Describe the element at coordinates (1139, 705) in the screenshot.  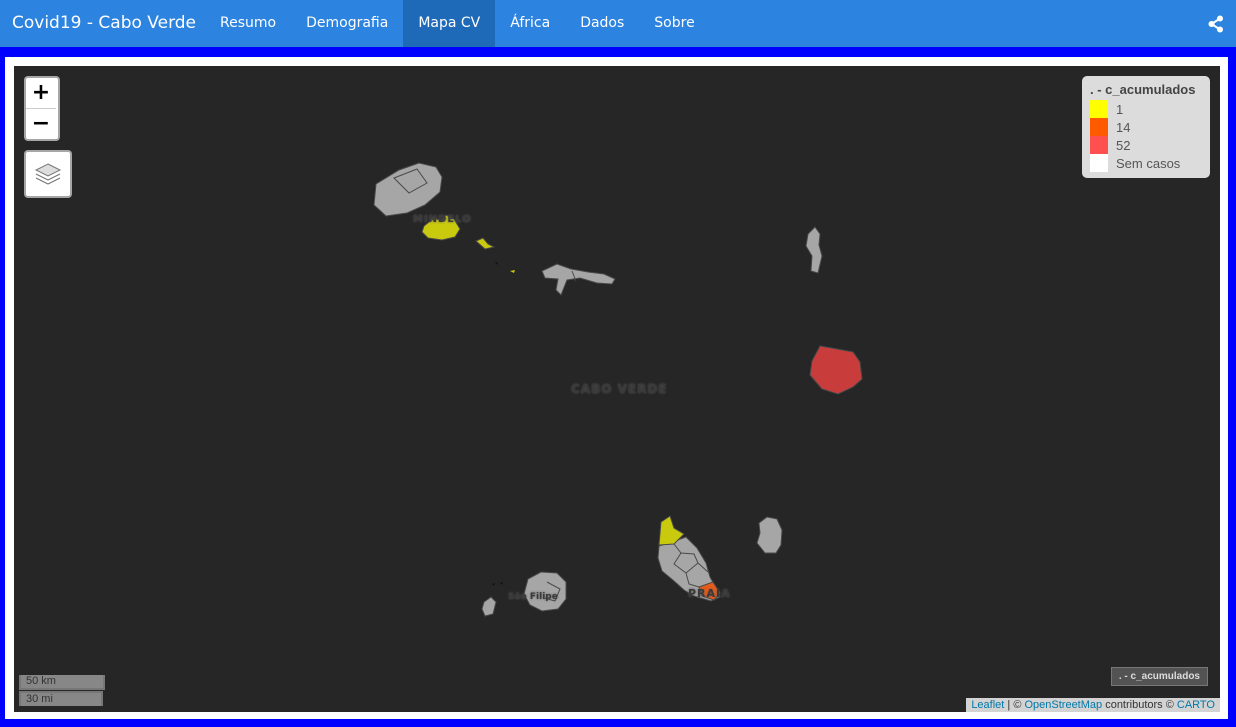
I see `attribution-contributors: contributors ©` at that location.